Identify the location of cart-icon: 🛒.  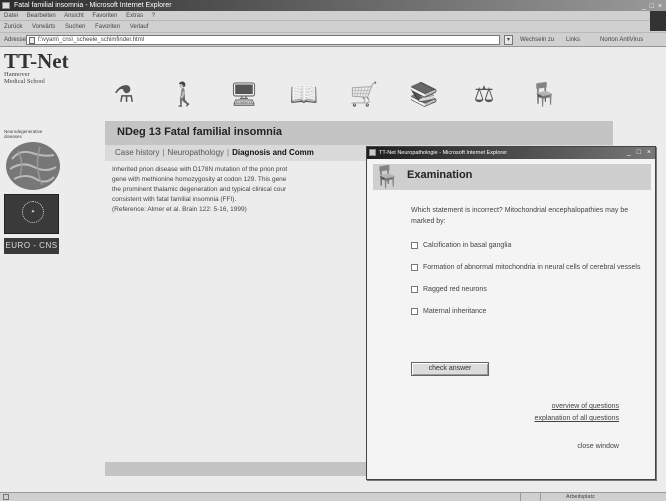
(364, 94).